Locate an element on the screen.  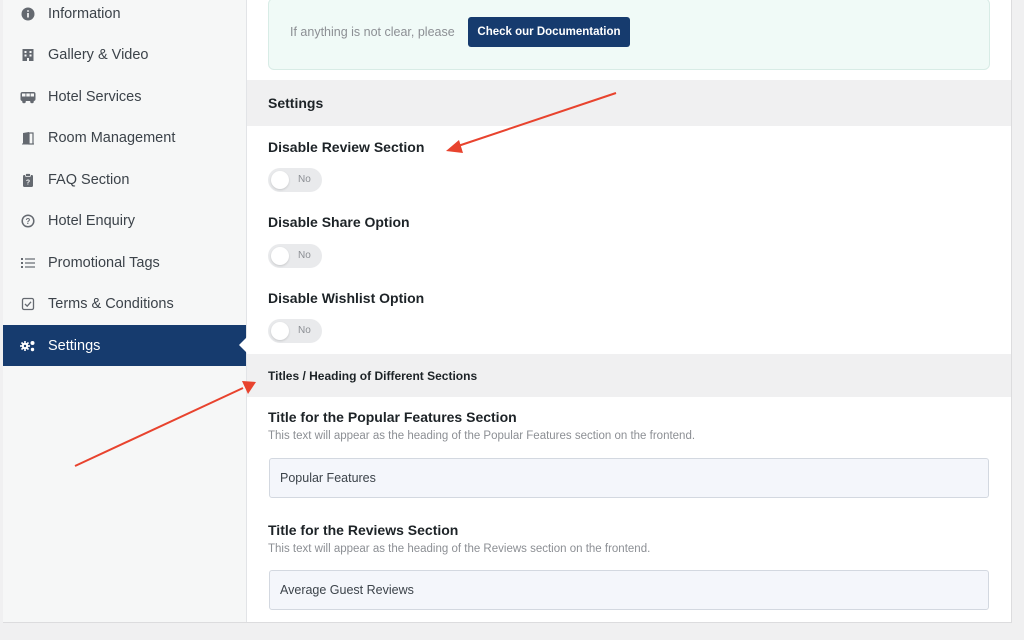
sidebar-item-faq-section: ? FAQ Section is located at coordinates (124, 179).